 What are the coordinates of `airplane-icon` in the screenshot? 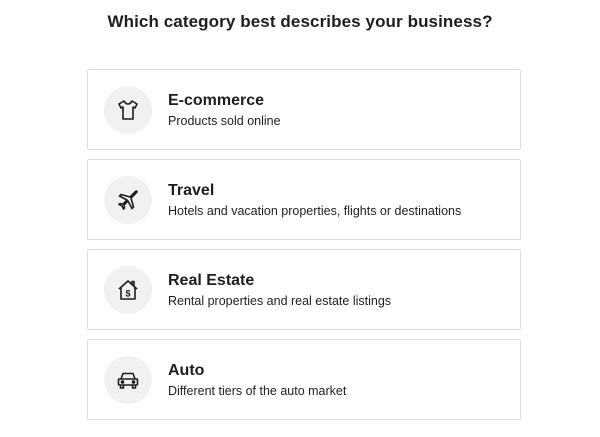 It's located at (128, 199).